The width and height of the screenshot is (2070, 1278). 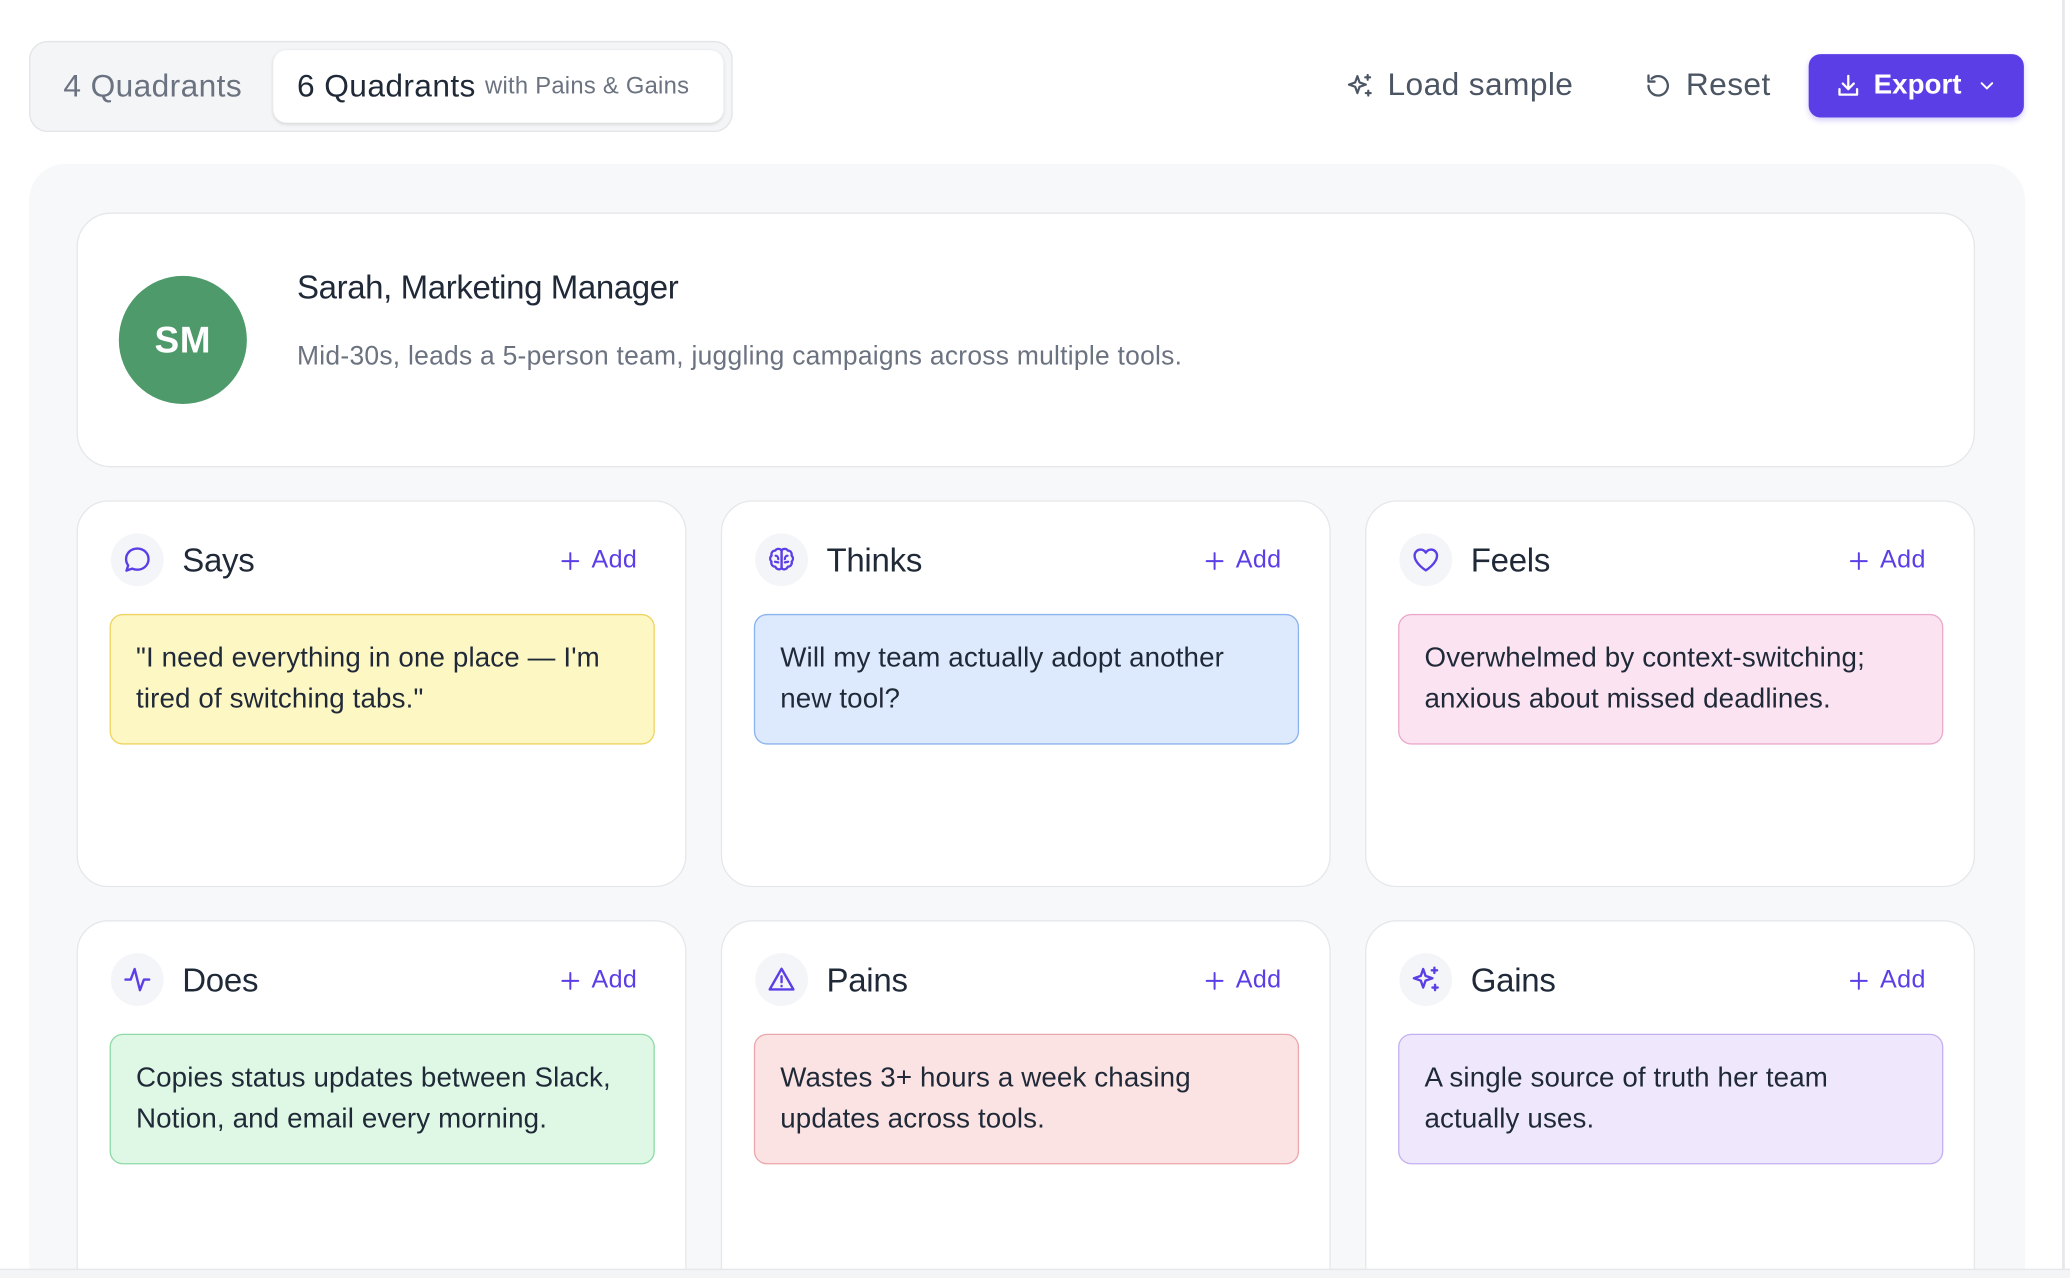 I want to click on activity-icon, so click(x=137, y=979).